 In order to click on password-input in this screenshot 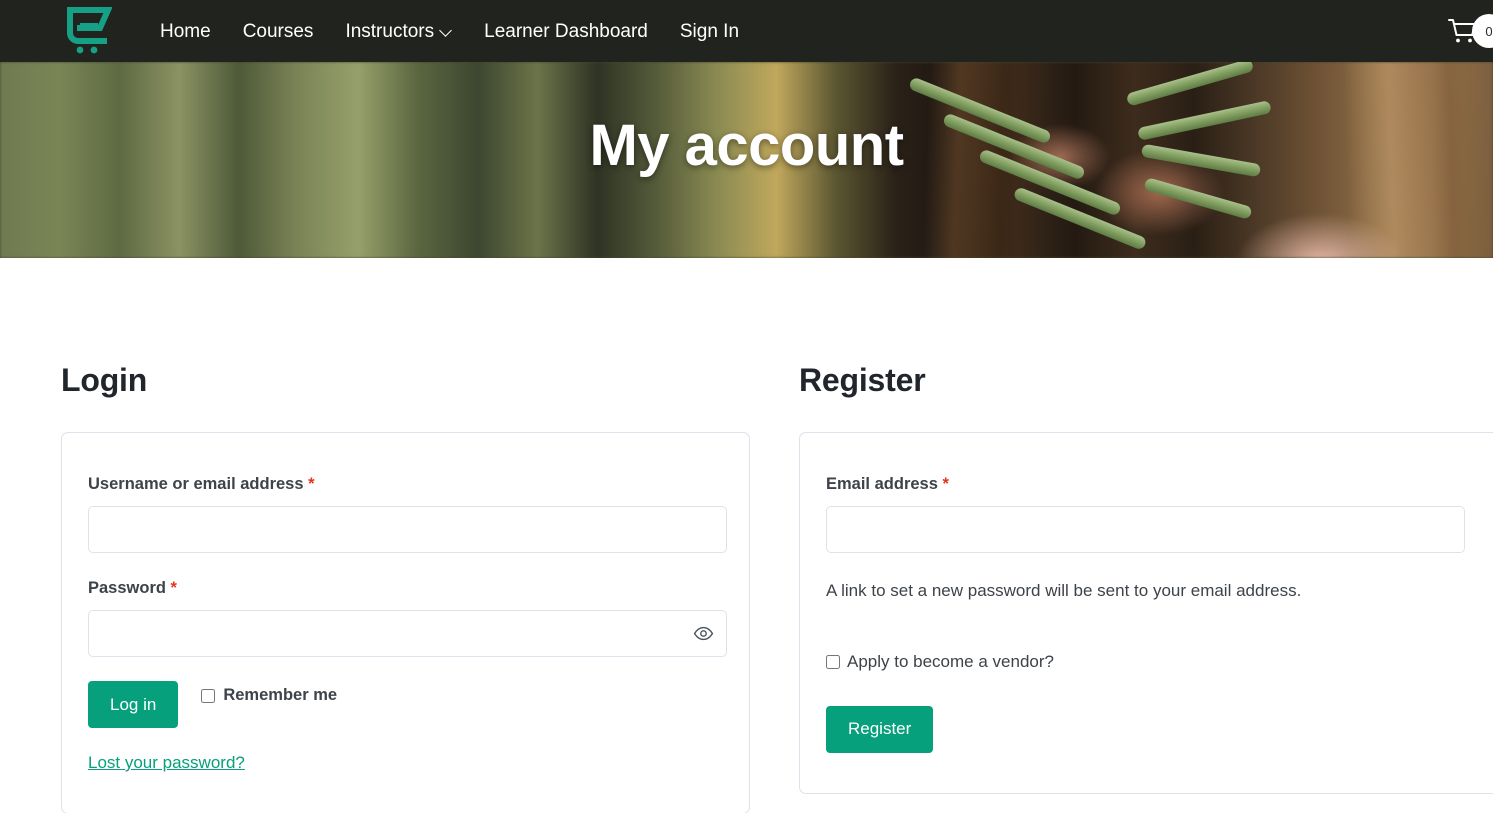, I will do `click(407, 633)`.